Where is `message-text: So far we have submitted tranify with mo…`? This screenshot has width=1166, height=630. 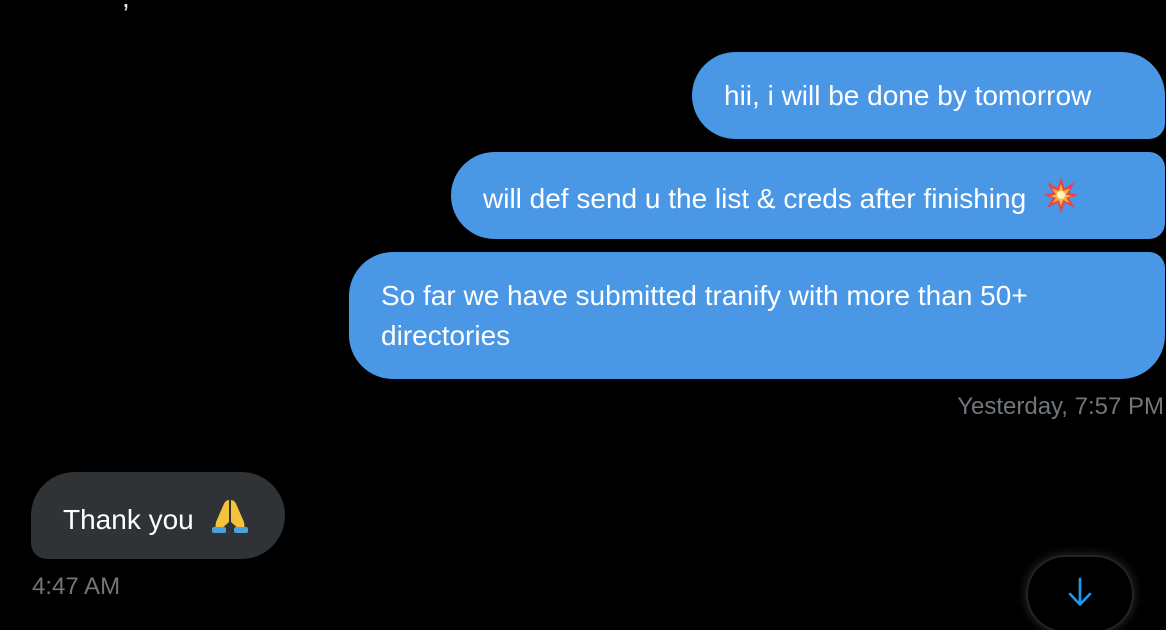 message-text: So far we have submitted tranify with mo… is located at coordinates (704, 315).